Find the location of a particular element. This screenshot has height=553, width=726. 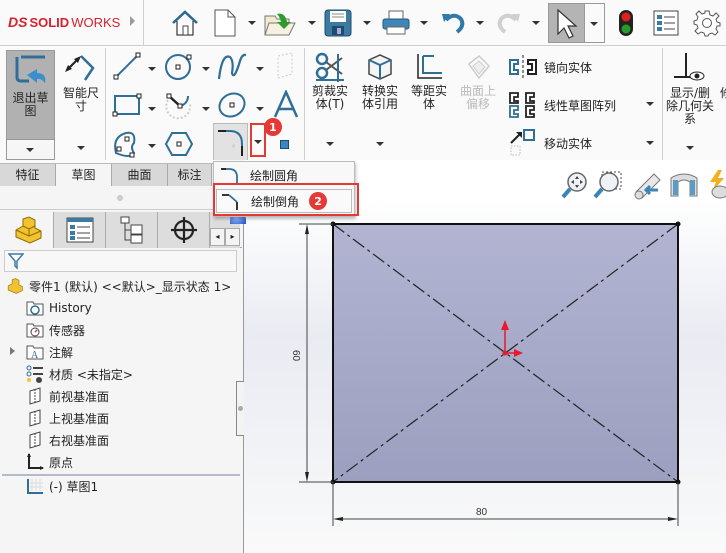

spline-dropdown-icon is located at coordinates (260, 69).